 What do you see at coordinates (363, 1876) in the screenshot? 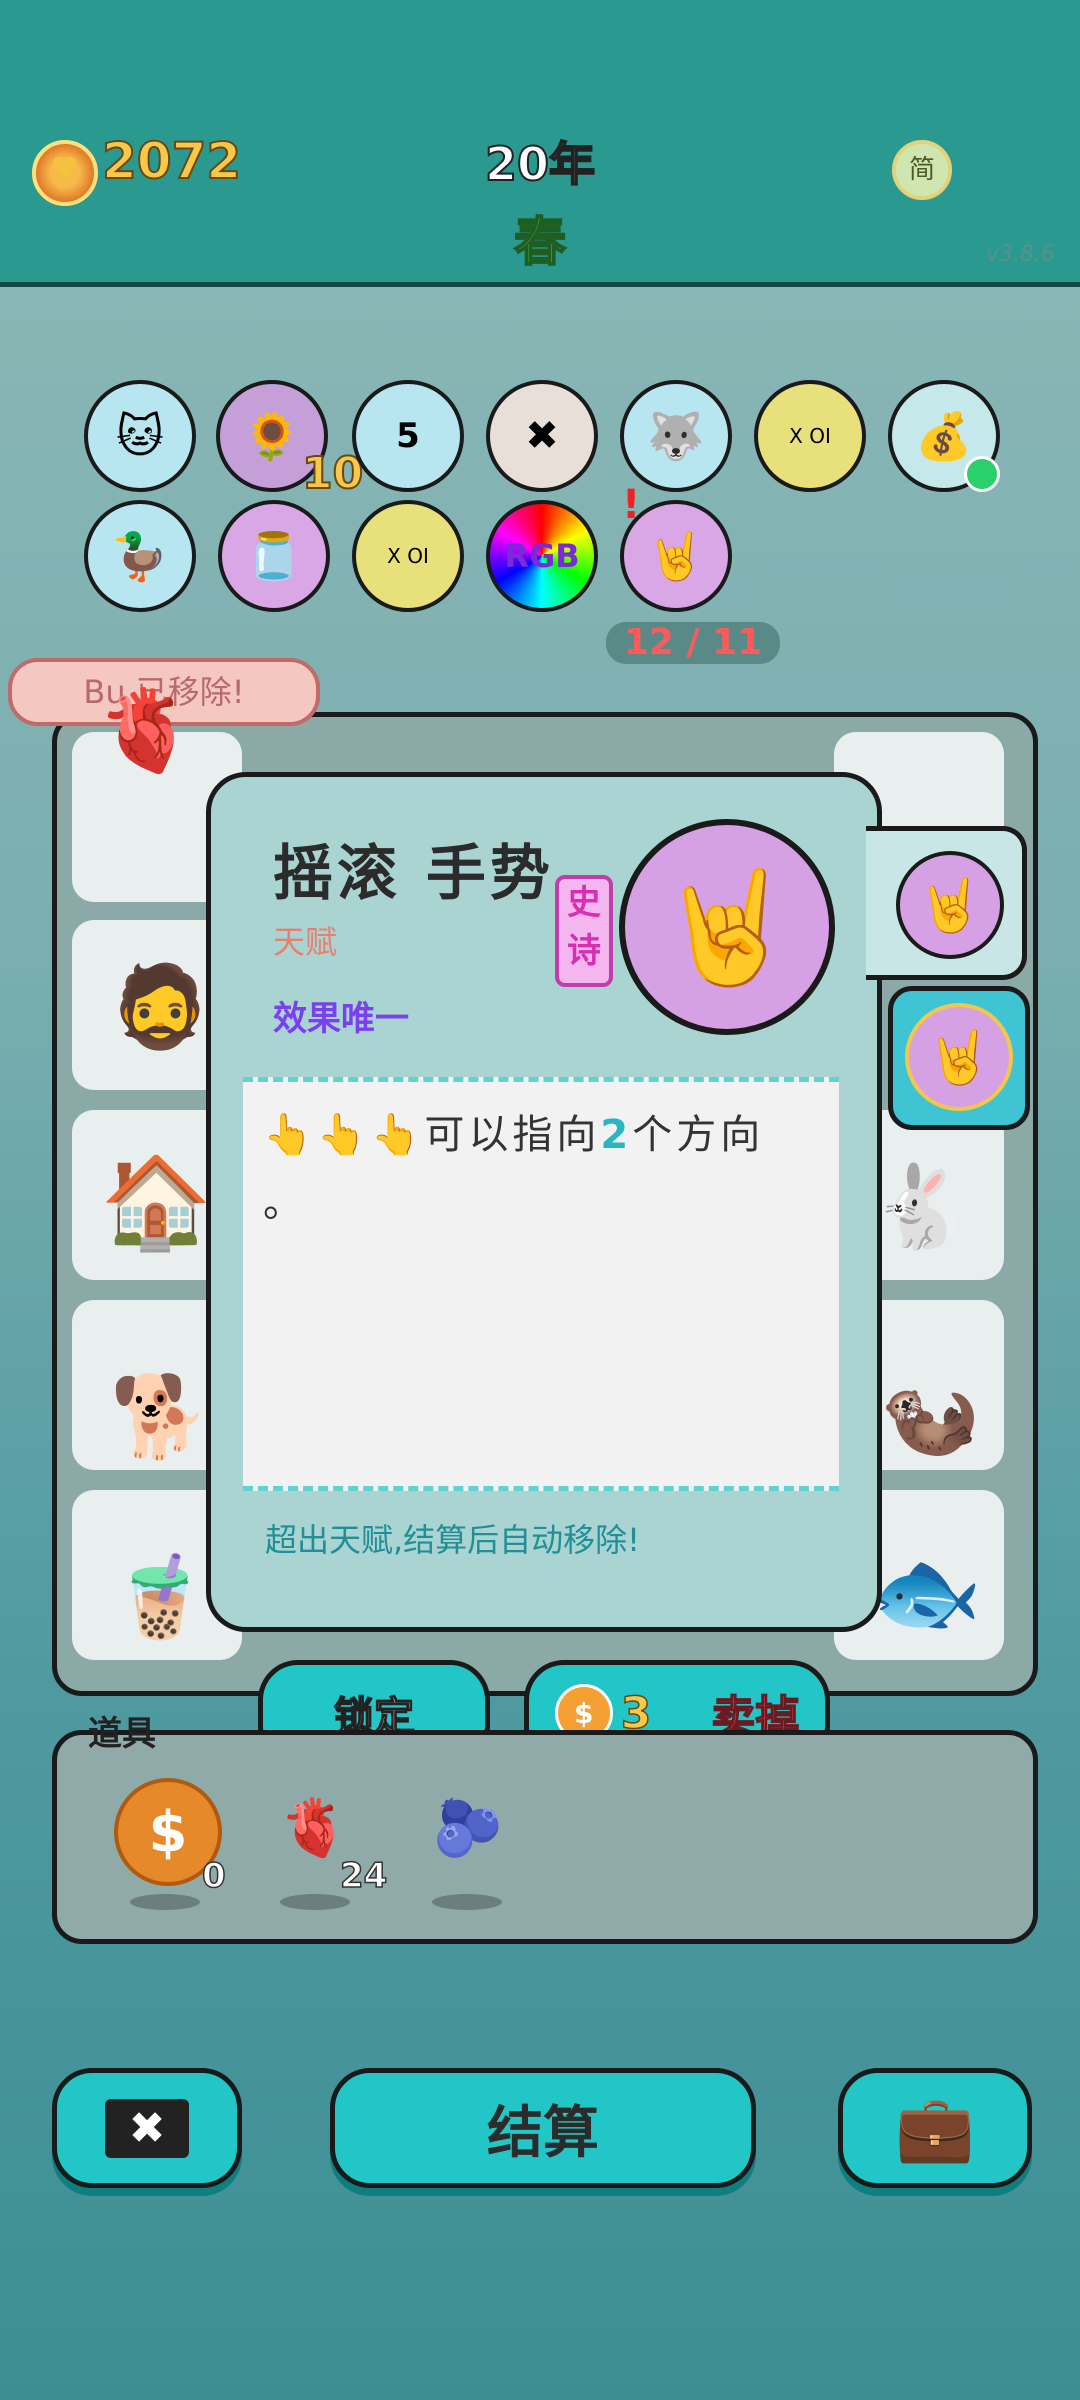
I see `item-count: 24` at bounding box center [363, 1876].